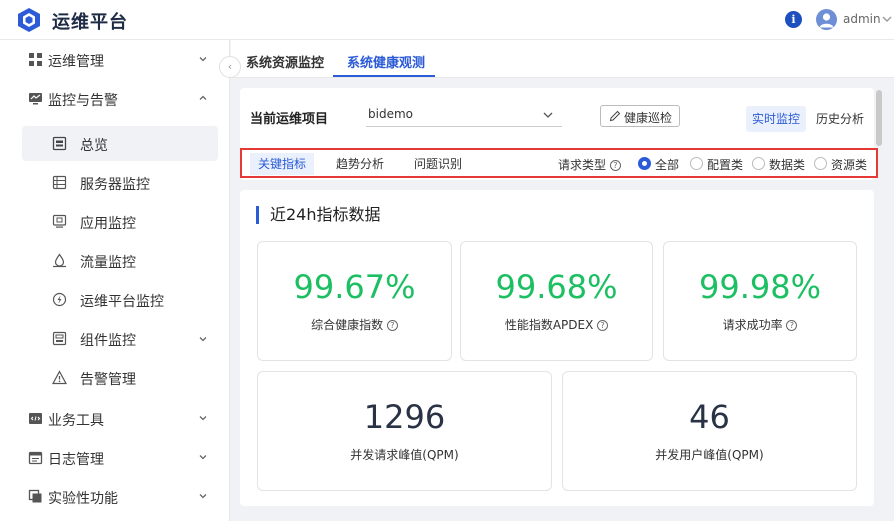  Describe the element at coordinates (59, 143) in the screenshot. I see `dashboard-icon` at that location.